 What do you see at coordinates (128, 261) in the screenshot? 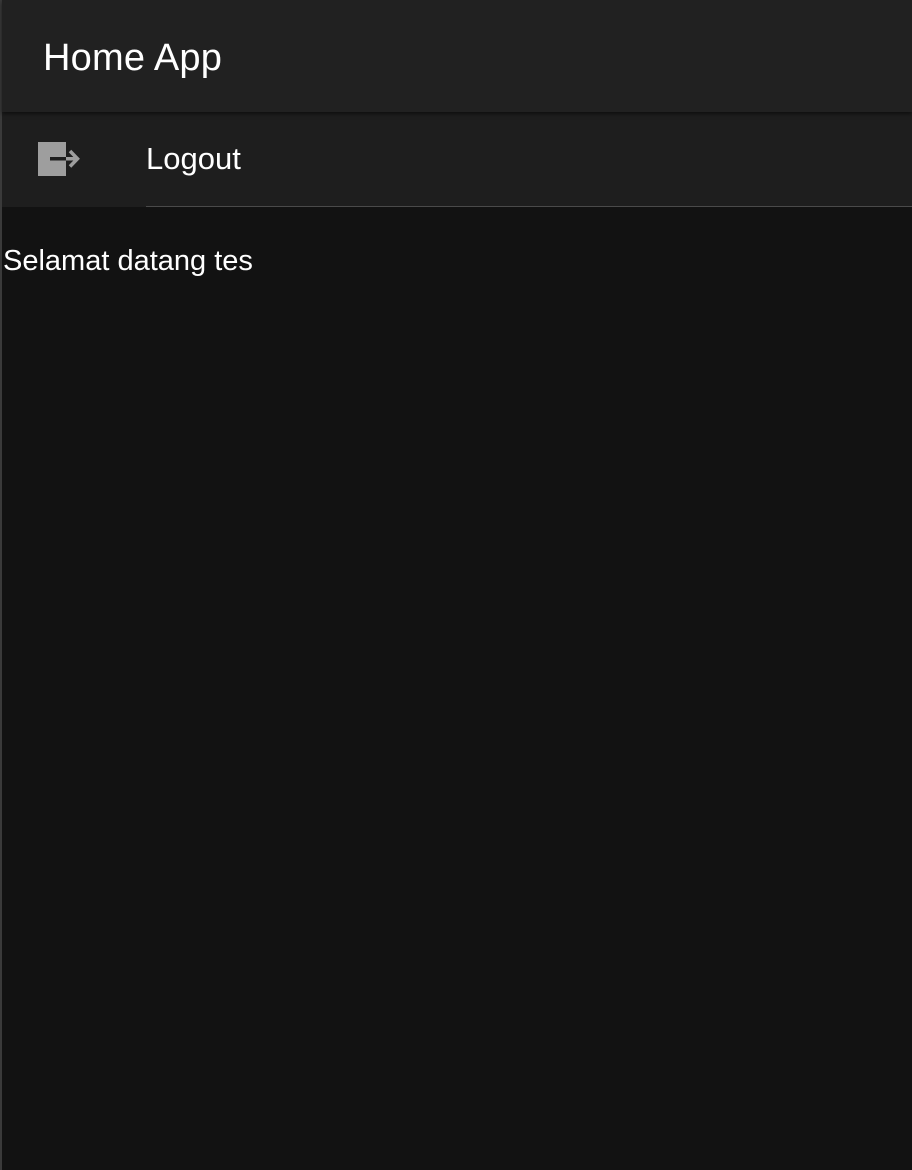
I see `welcome-message: Selamat datang tes` at bounding box center [128, 261].